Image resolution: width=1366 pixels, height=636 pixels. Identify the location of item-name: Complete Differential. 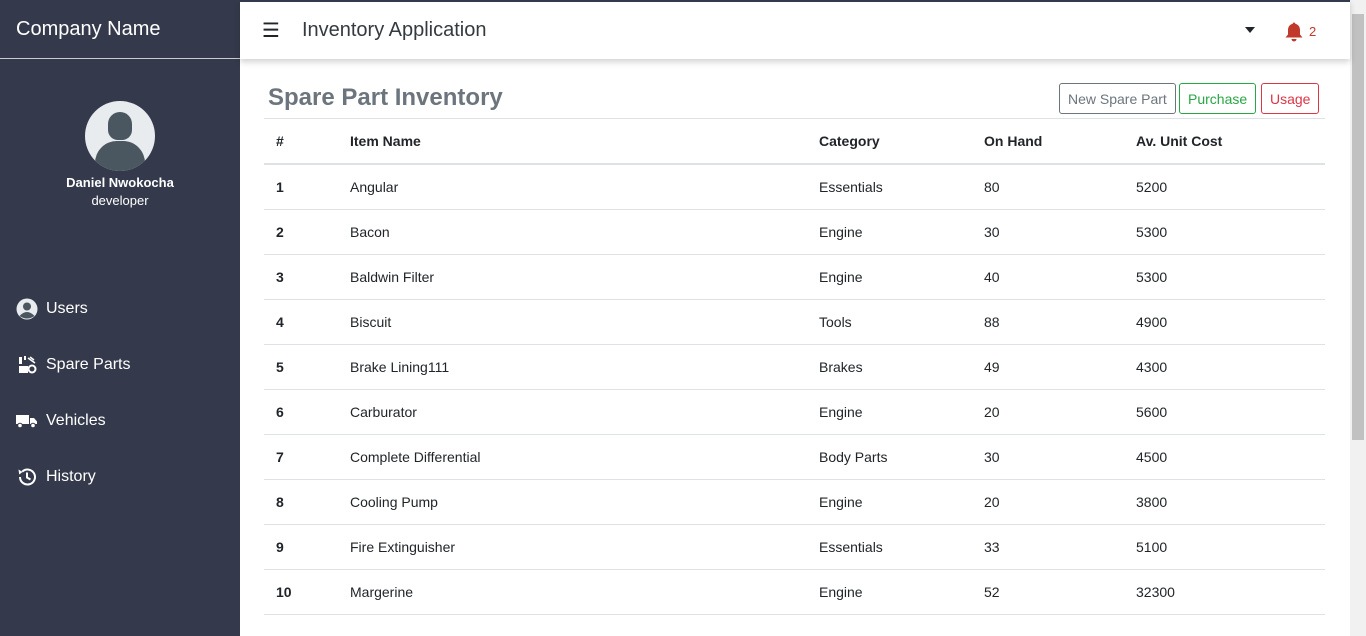
(584, 457).